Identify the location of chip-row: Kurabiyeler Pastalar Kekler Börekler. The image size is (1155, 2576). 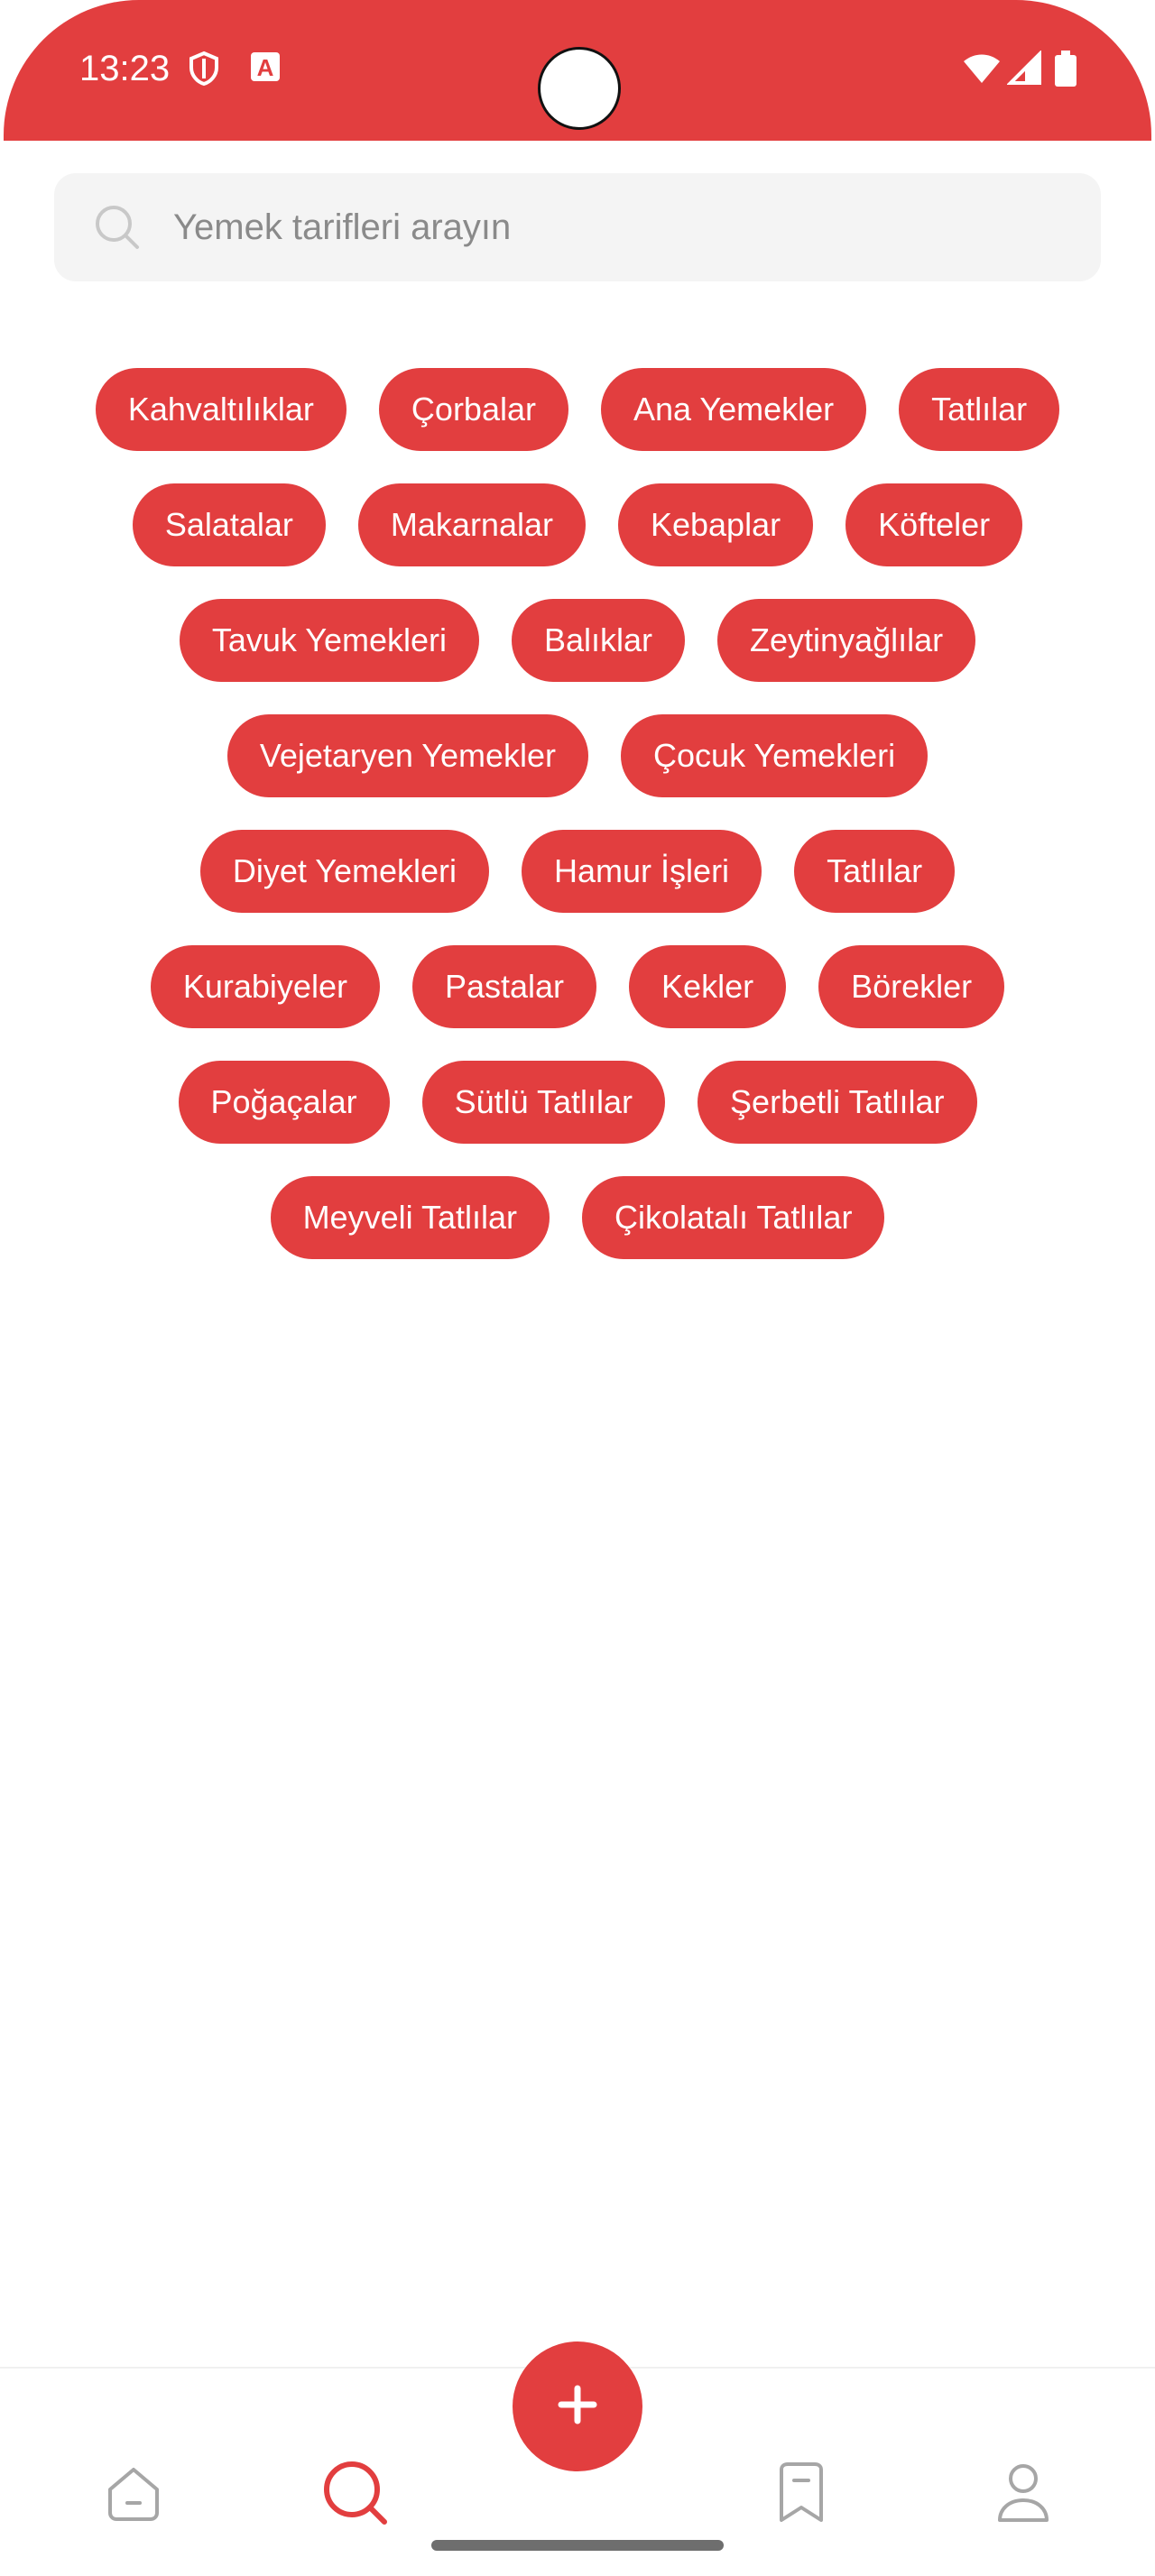
(577, 986).